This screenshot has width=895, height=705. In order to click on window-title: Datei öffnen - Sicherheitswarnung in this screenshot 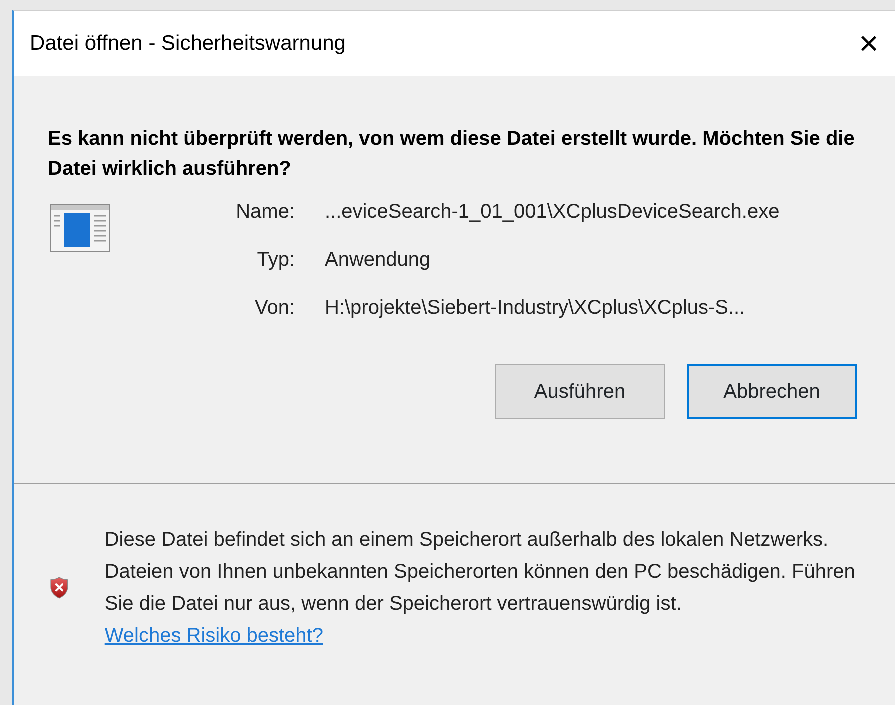, I will do `click(188, 43)`.